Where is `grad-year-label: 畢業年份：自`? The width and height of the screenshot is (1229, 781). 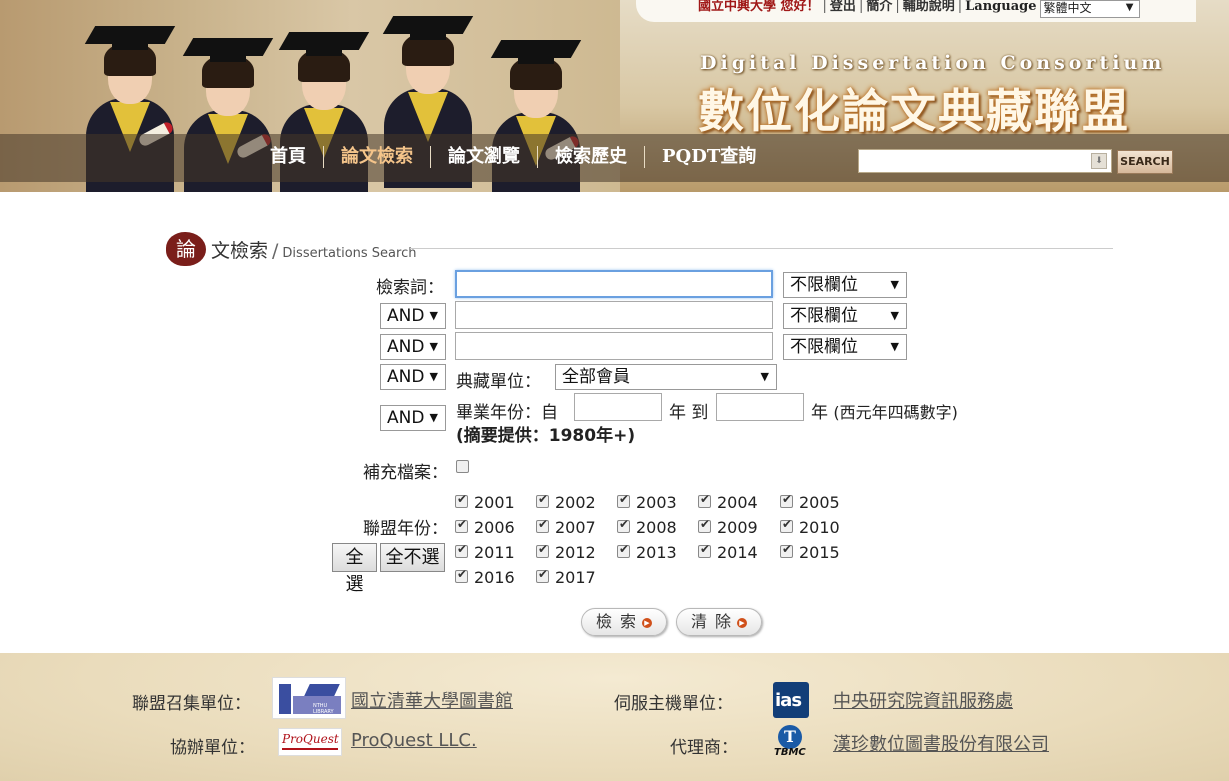 grad-year-label: 畢業年份：自 is located at coordinates (507, 413).